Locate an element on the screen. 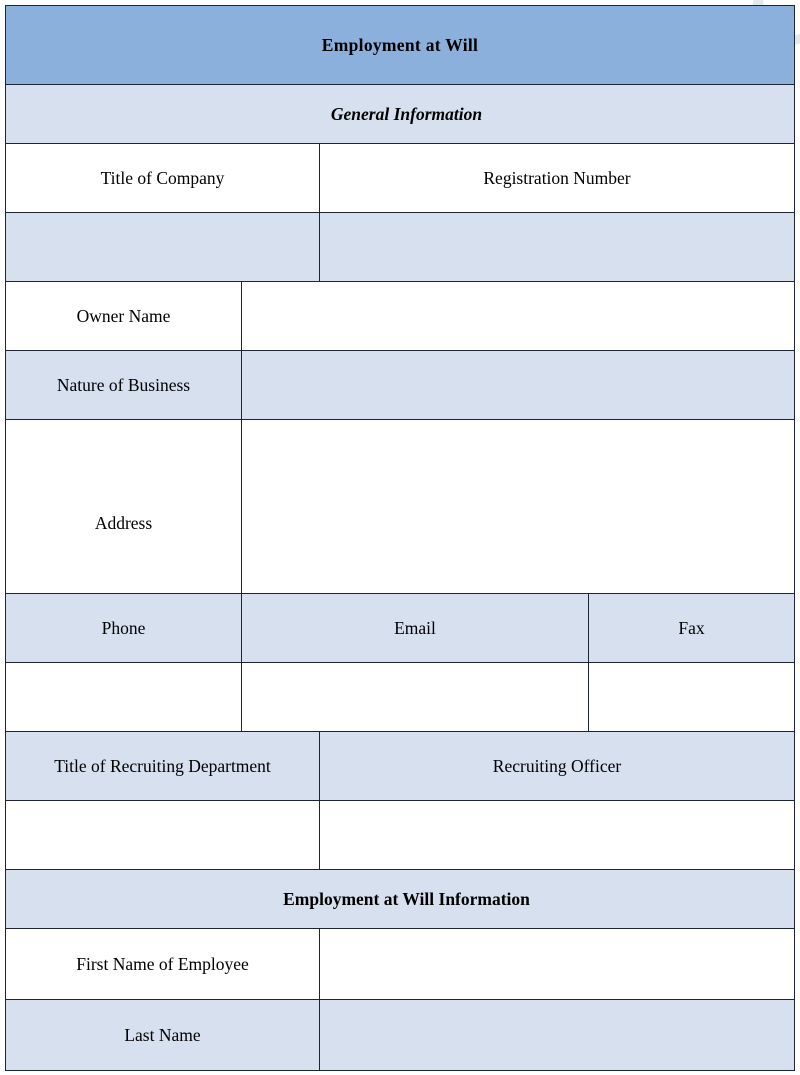 The image size is (800, 1075). section-heading-general-information: General Information is located at coordinates (400, 114).